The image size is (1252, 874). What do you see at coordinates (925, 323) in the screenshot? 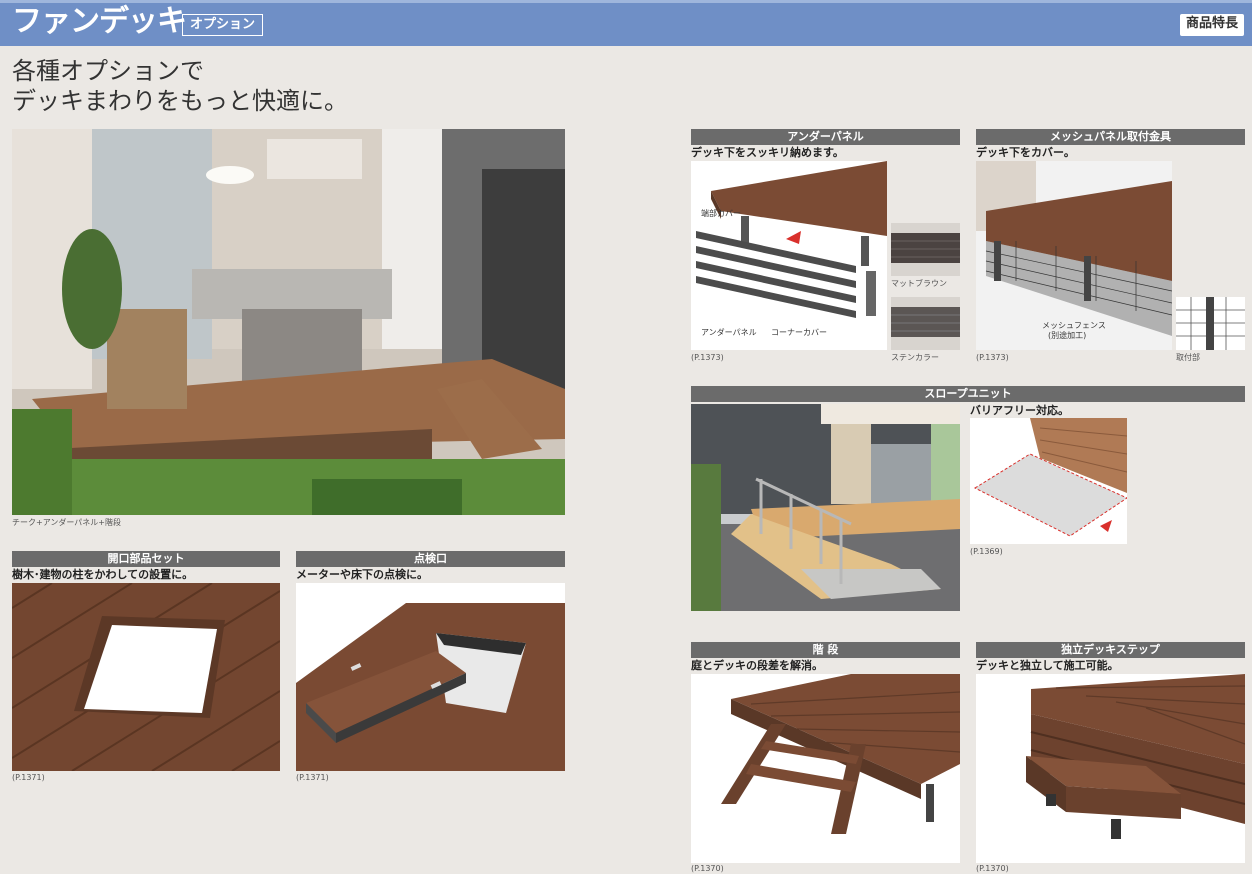
I see `stain-color-swatch` at bounding box center [925, 323].